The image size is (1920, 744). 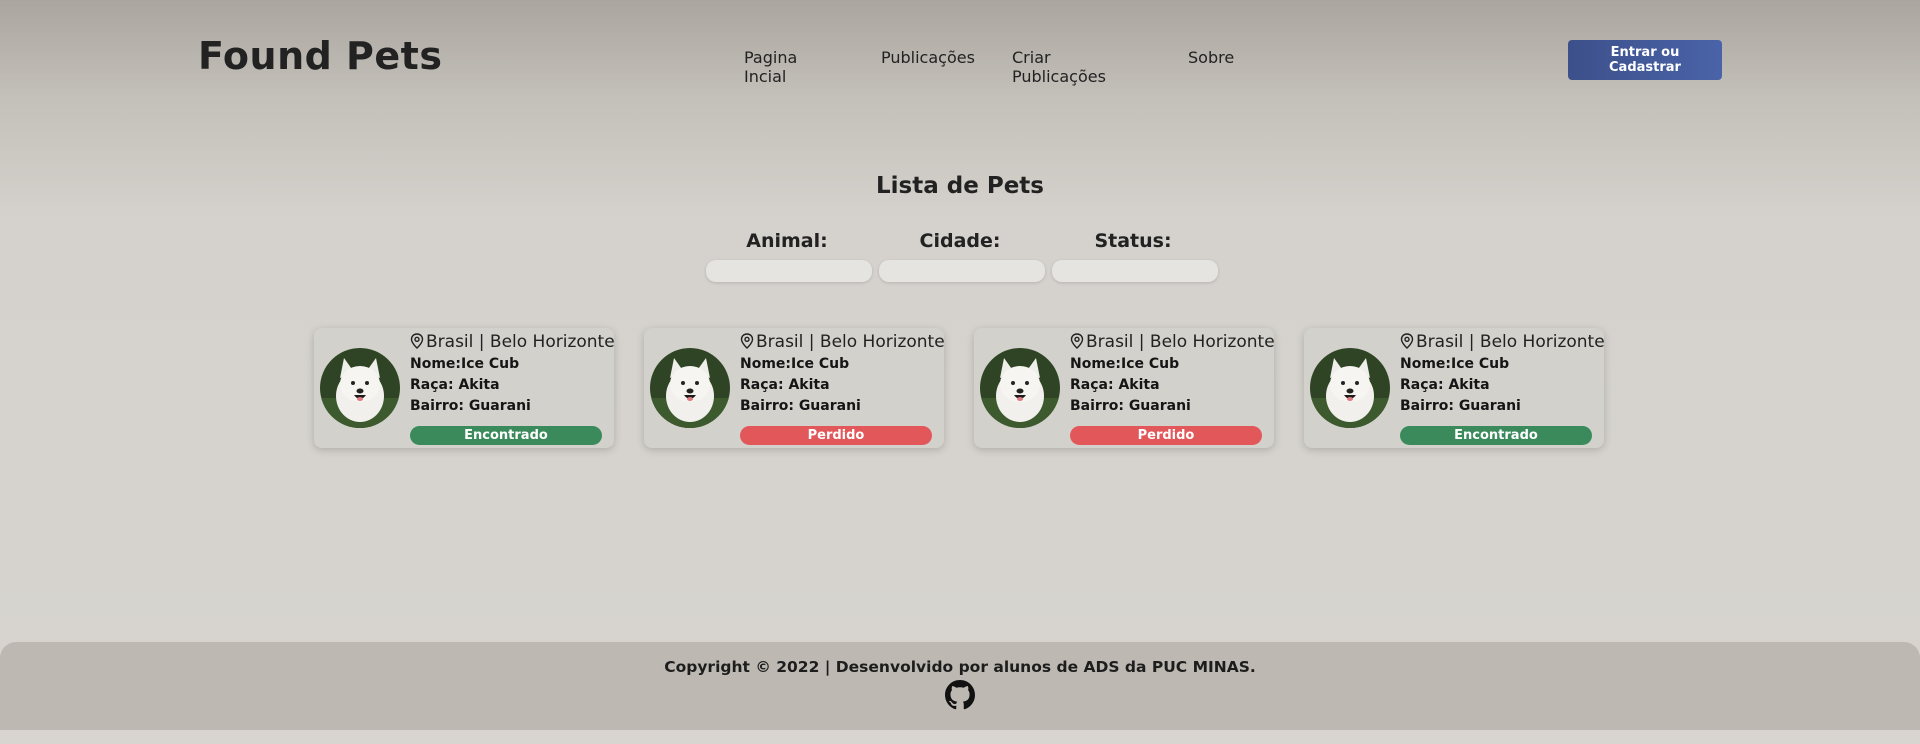 What do you see at coordinates (1135, 271) in the screenshot?
I see `filter-status-input` at bounding box center [1135, 271].